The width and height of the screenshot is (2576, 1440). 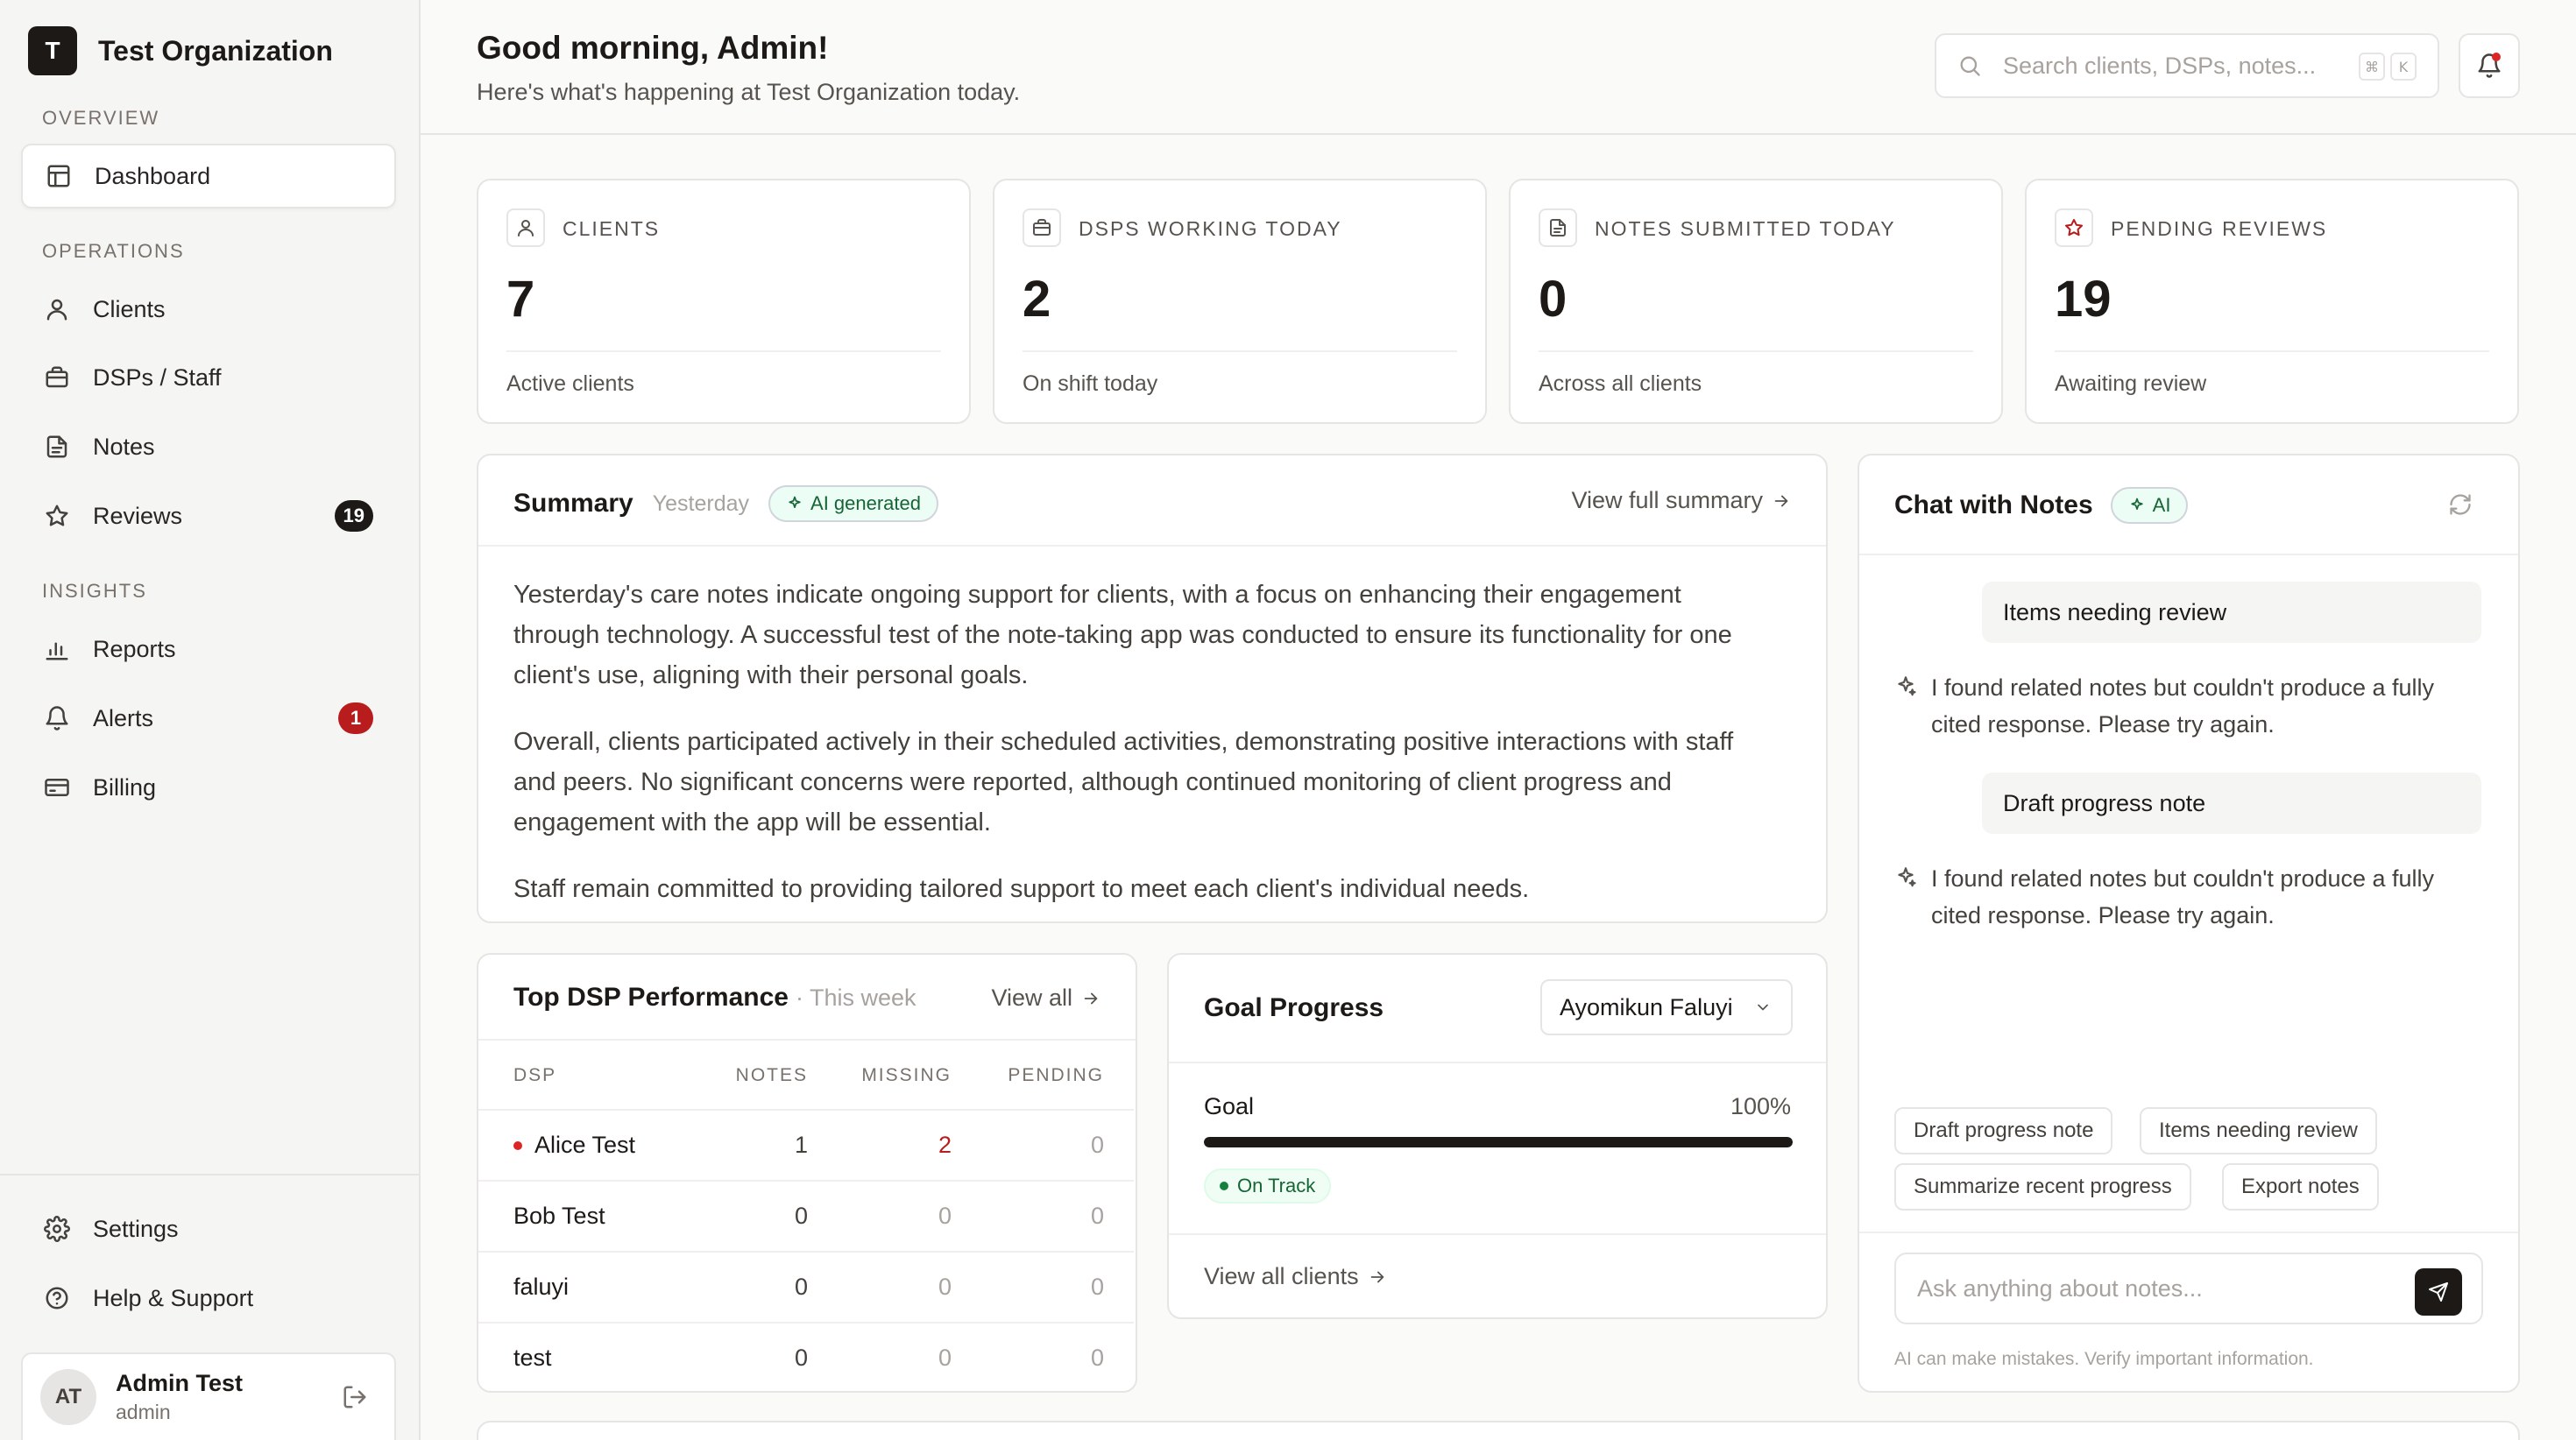 I want to click on dsp-name: Bob Test, so click(x=559, y=1216).